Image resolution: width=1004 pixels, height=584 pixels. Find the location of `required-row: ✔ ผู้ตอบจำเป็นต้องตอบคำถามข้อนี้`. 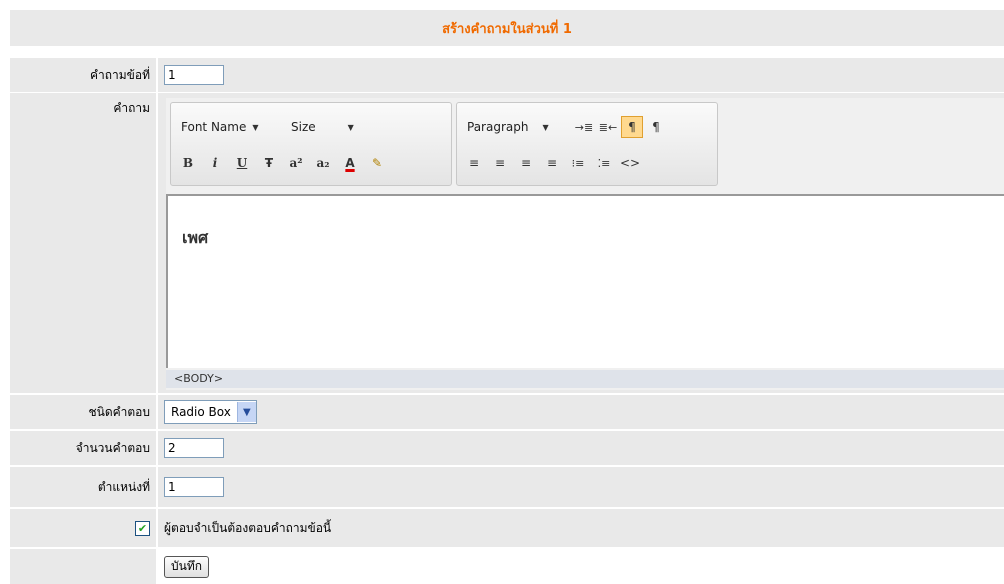

required-row: ✔ ผู้ตอบจำเป็นต้องตอบคำถามข้อนี้ is located at coordinates (507, 528).